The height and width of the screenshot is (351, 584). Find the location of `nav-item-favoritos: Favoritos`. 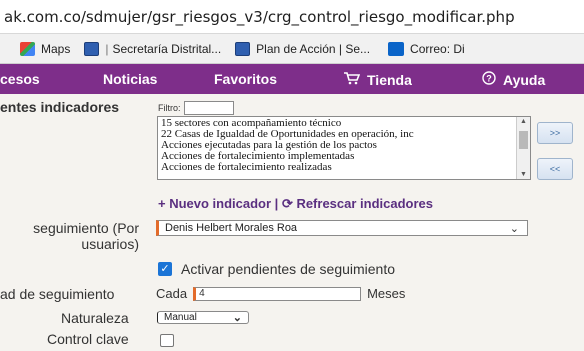

nav-item-favoritos: Favoritos is located at coordinates (245, 79).